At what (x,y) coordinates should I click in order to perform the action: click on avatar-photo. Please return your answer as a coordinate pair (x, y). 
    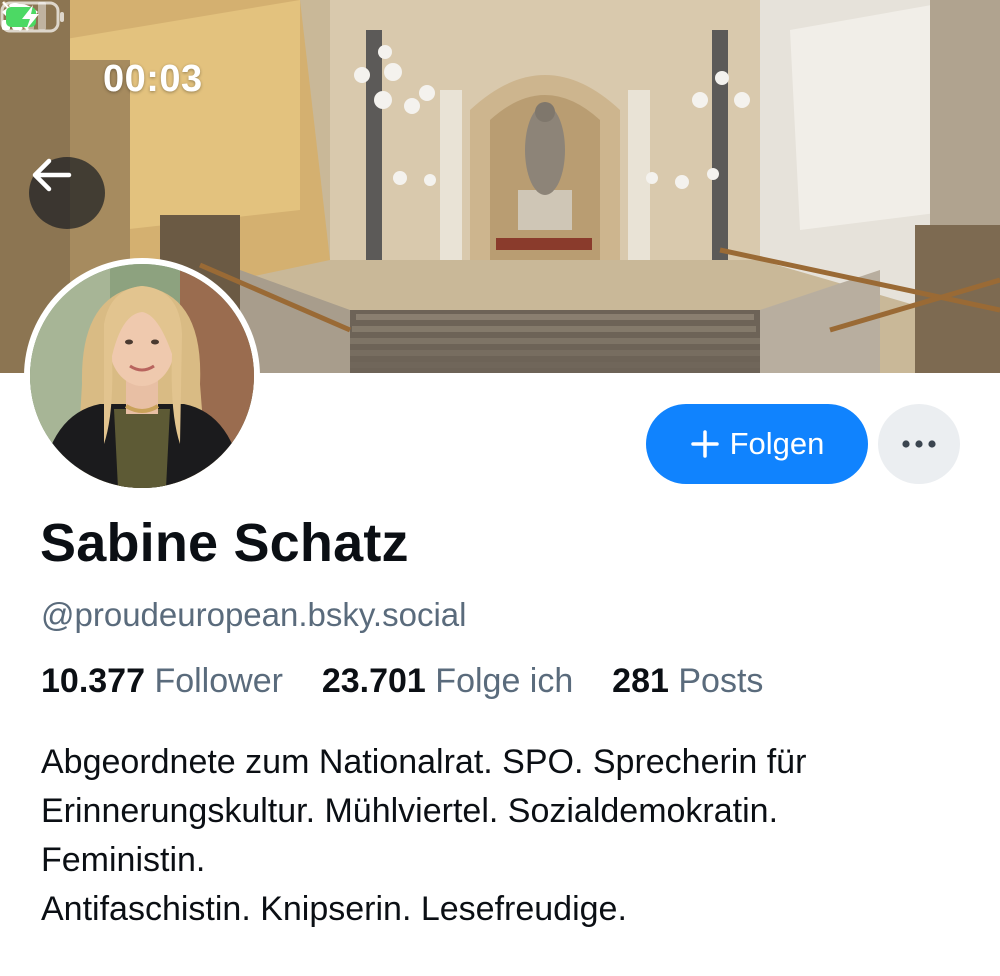
    Looking at the image, I should click on (142, 376).